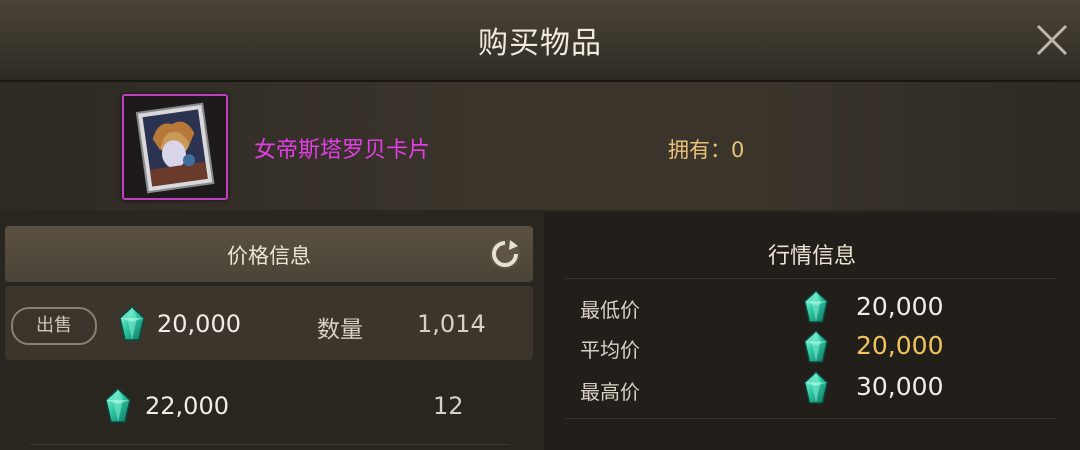  I want to click on owned-count: 拥有：0, so click(706, 150).